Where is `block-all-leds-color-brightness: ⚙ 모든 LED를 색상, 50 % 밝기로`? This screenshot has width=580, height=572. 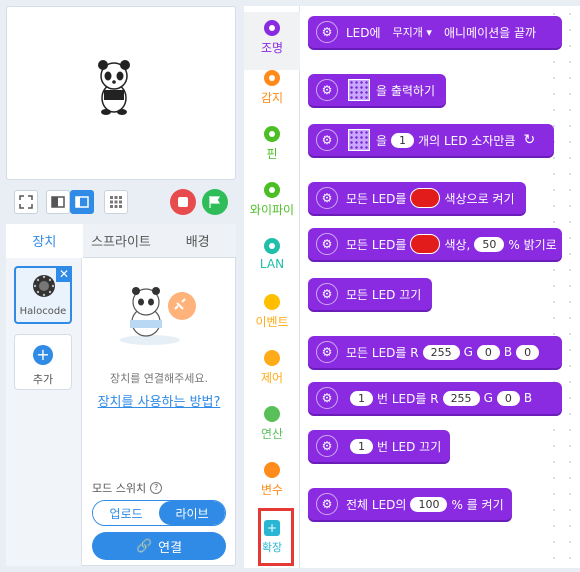
block-all-leds-color-brightness: ⚙ 모든 LED를 색상, 50 % 밝기로 is located at coordinates (435, 244).